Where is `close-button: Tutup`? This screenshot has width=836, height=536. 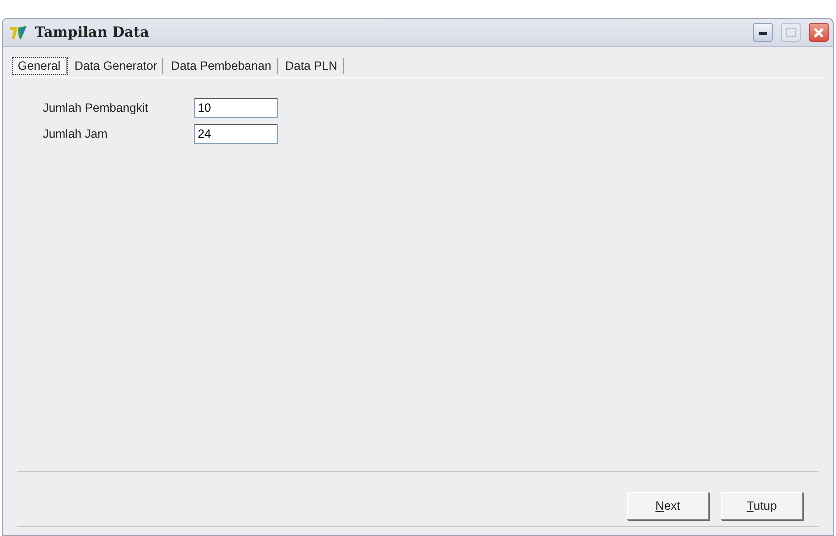
close-button: Tutup is located at coordinates (762, 506).